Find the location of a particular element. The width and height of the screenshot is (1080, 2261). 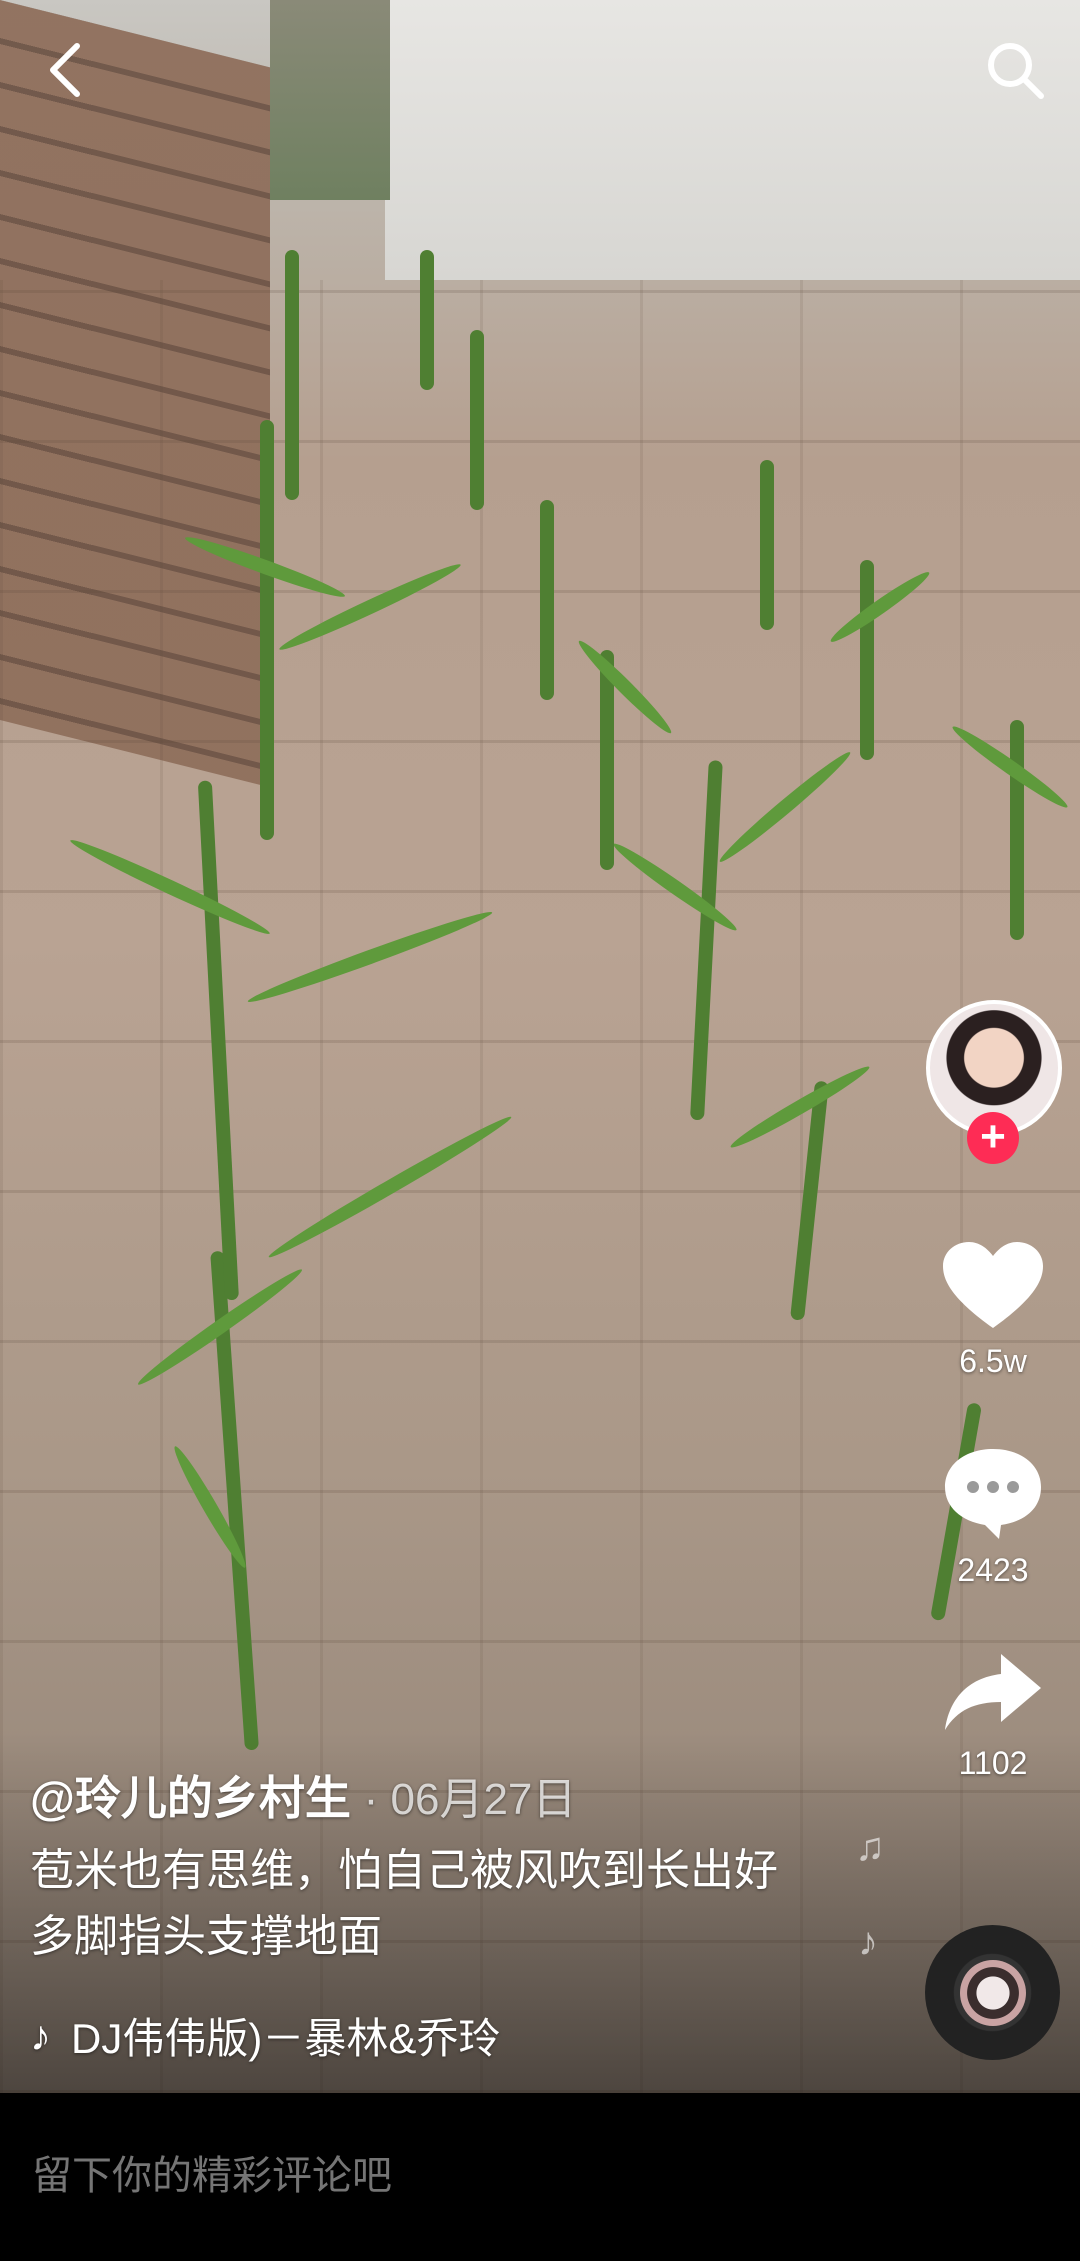

music-note-deco-icon: ♫ is located at coordinates (870, 1847).